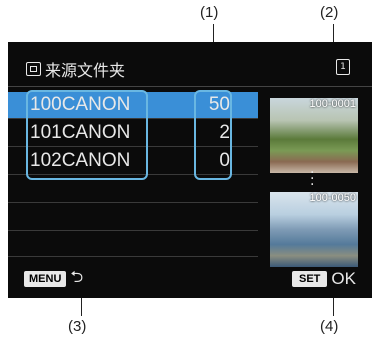 The height and width of the screenshot is (345, 380). What do you see at coordinates (33, 69) in the screenshot?
I see `folder-icon` at bounding box center [33, 69].